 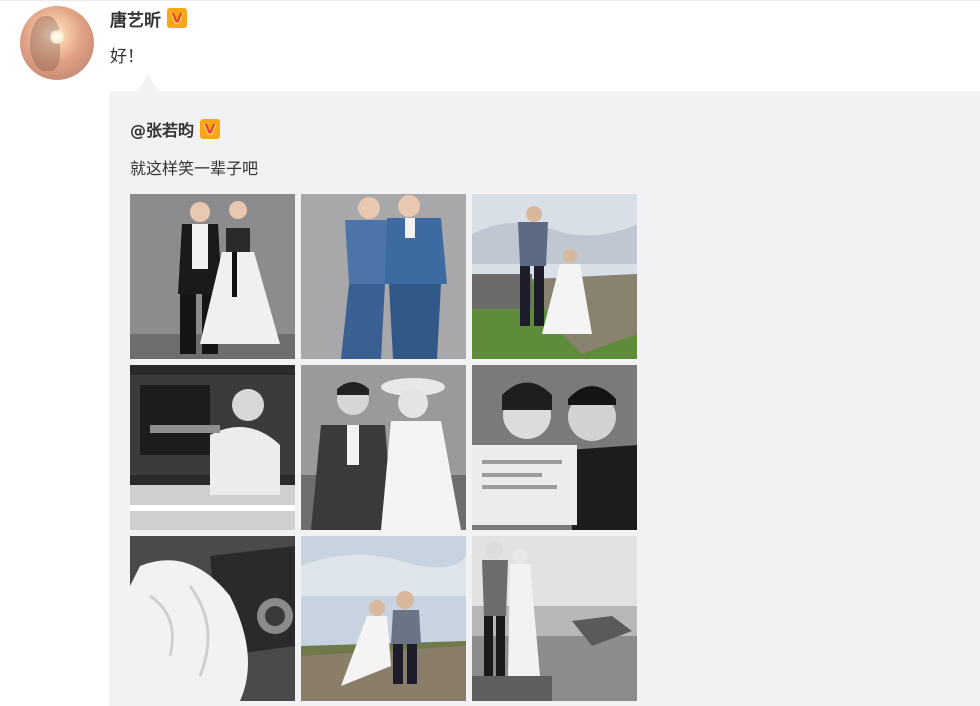 I want to click on avatar, so click(x=57, y=43).